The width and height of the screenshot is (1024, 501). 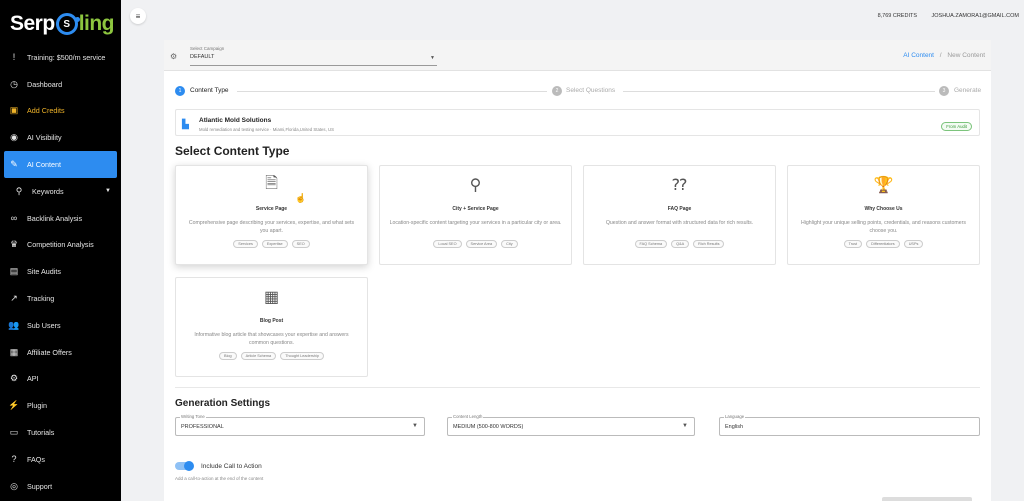 What do you see at coordinates (591, 90) in the screenshot?
I see `step-2-label: Select Questions` at bounding box center [591, 90].